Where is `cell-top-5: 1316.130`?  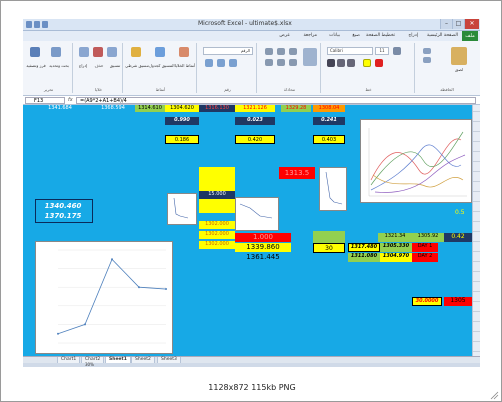 cell-top-5: 1316.130 is located at coordinates (217, 108).